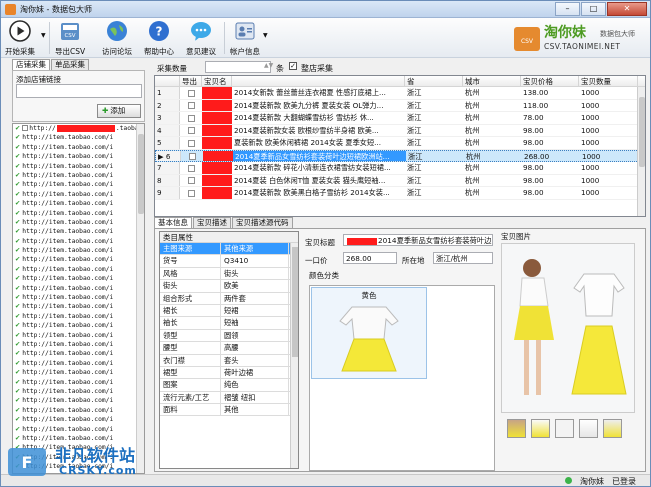 The height and width of the screenshot is (487, 651). What do you see at coordinates (229, 360) in the screenshot?
I see `property-row: 衣门襟 套头` at bounding box center [229, 360].